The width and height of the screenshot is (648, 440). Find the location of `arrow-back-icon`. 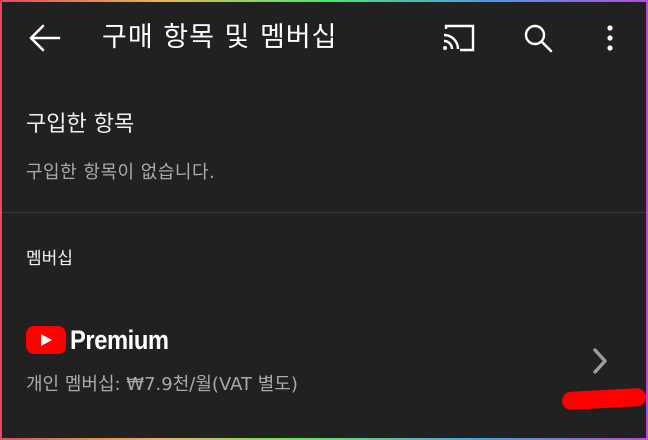

arrow-back-icon is located at coordinates (45, 38).